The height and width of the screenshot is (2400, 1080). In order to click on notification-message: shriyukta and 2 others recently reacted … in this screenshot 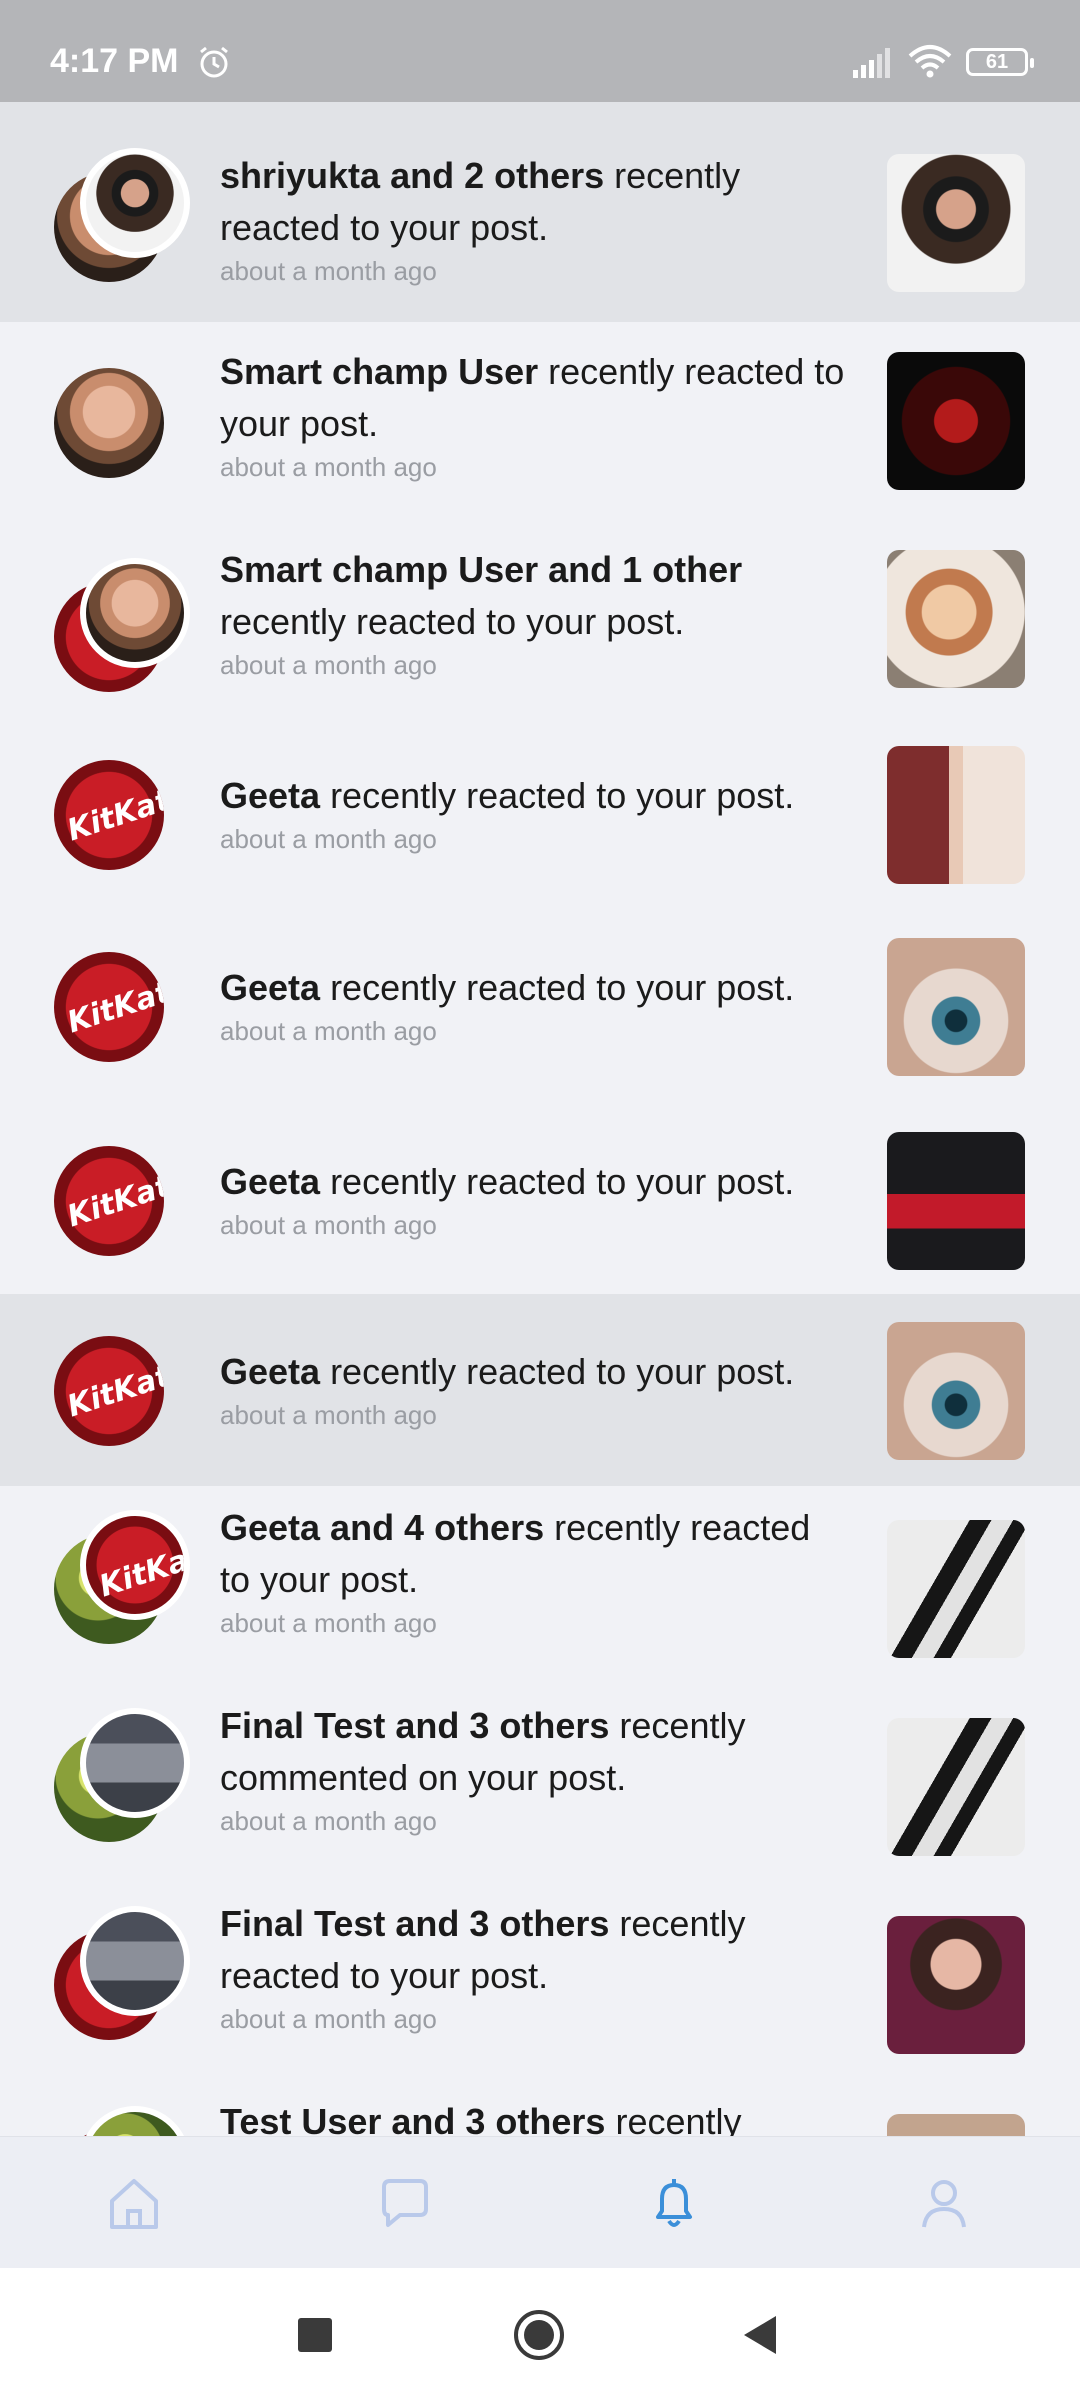, I will do `click(480, 201)`.